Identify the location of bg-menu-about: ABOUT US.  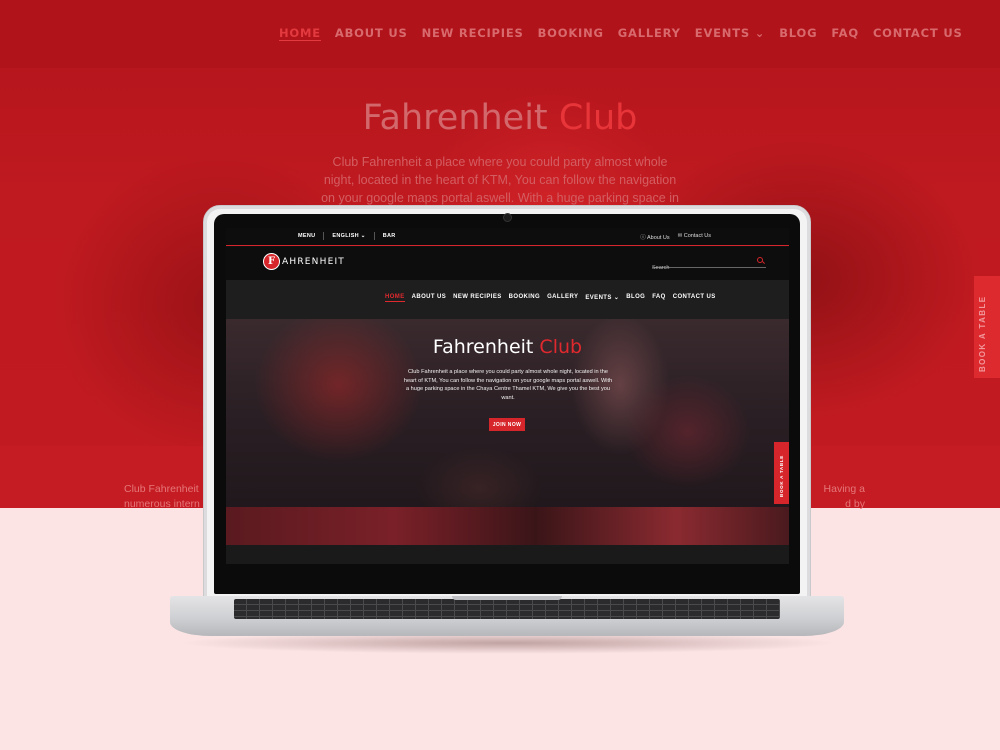
(371, 33).